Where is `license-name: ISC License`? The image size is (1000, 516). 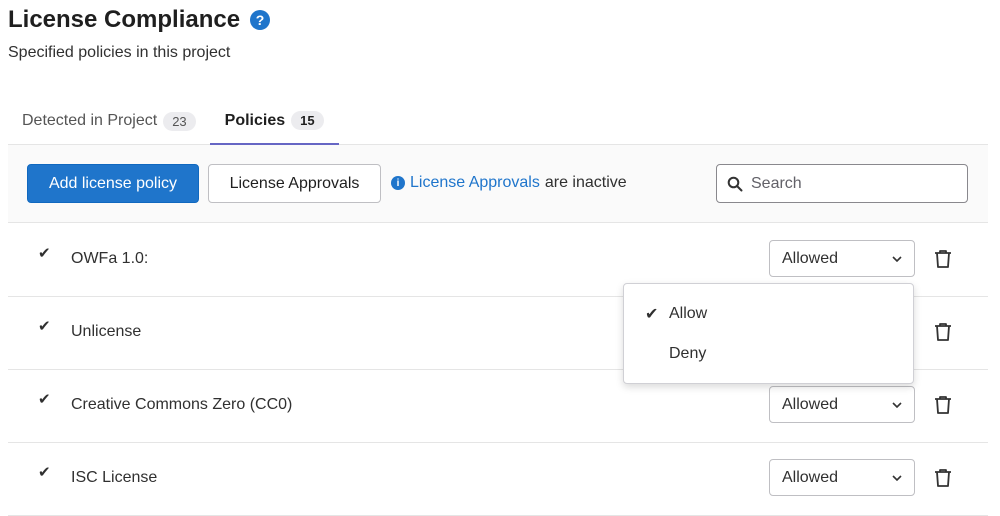
license-name: ISC License is located at coordinates (114, 477).